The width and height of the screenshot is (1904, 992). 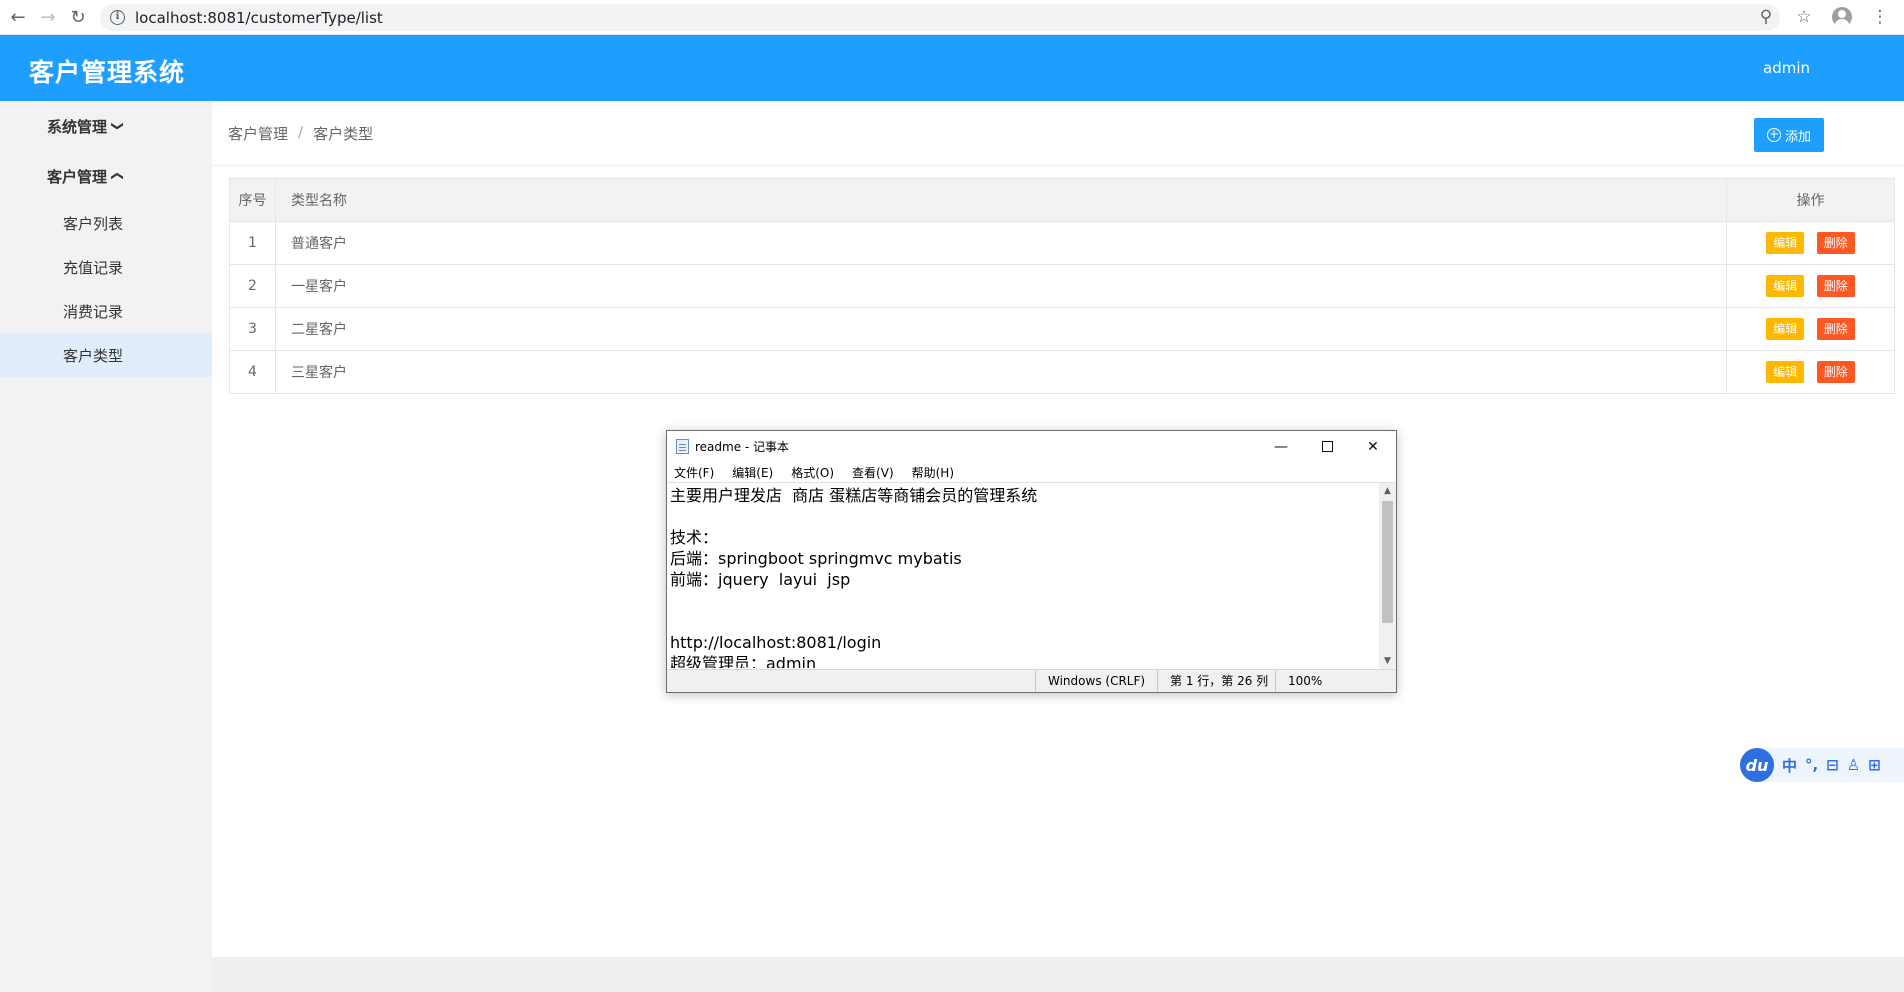 I want to click on row-type-name: 一星客户, so click(x=1001, y=286).